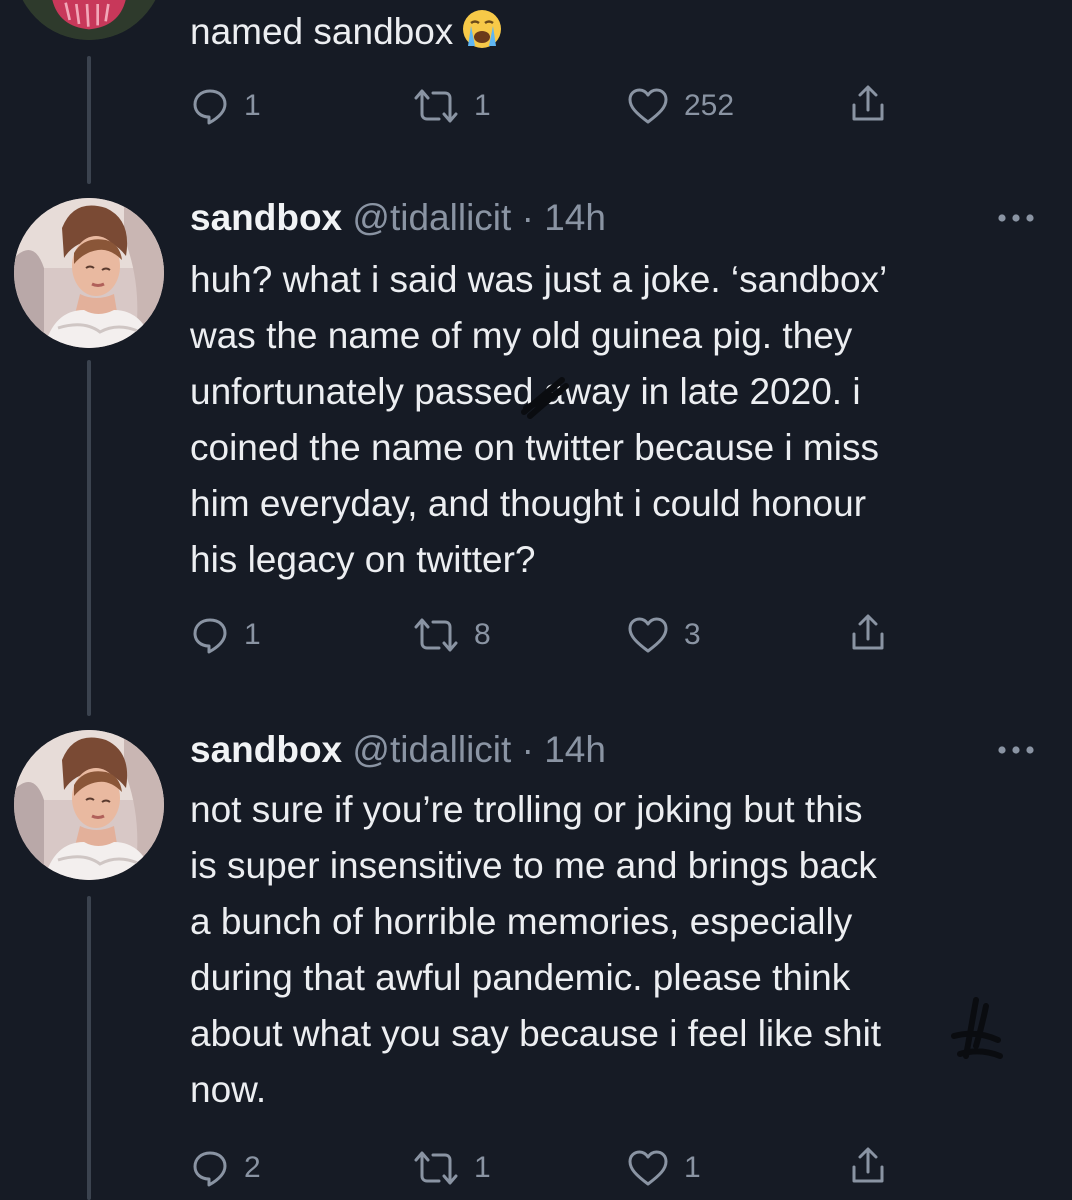  I want to click on tweet-text-line: named sandbox, so click(322, 31).